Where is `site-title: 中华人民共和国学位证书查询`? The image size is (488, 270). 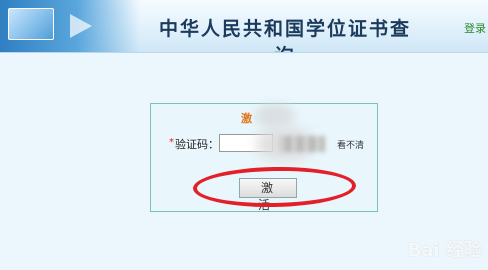 site-title: 中华人民共和国学位证书查询 is located at coordinates (284, 35).